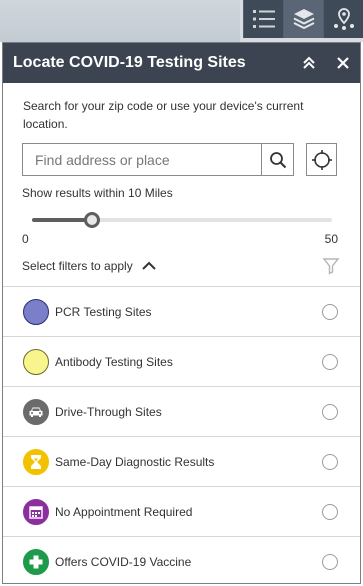 The image size is (363, 586). Describe the element at coordinates (36, 461) in the screenshot. I see `hourglass-icon` at that location.